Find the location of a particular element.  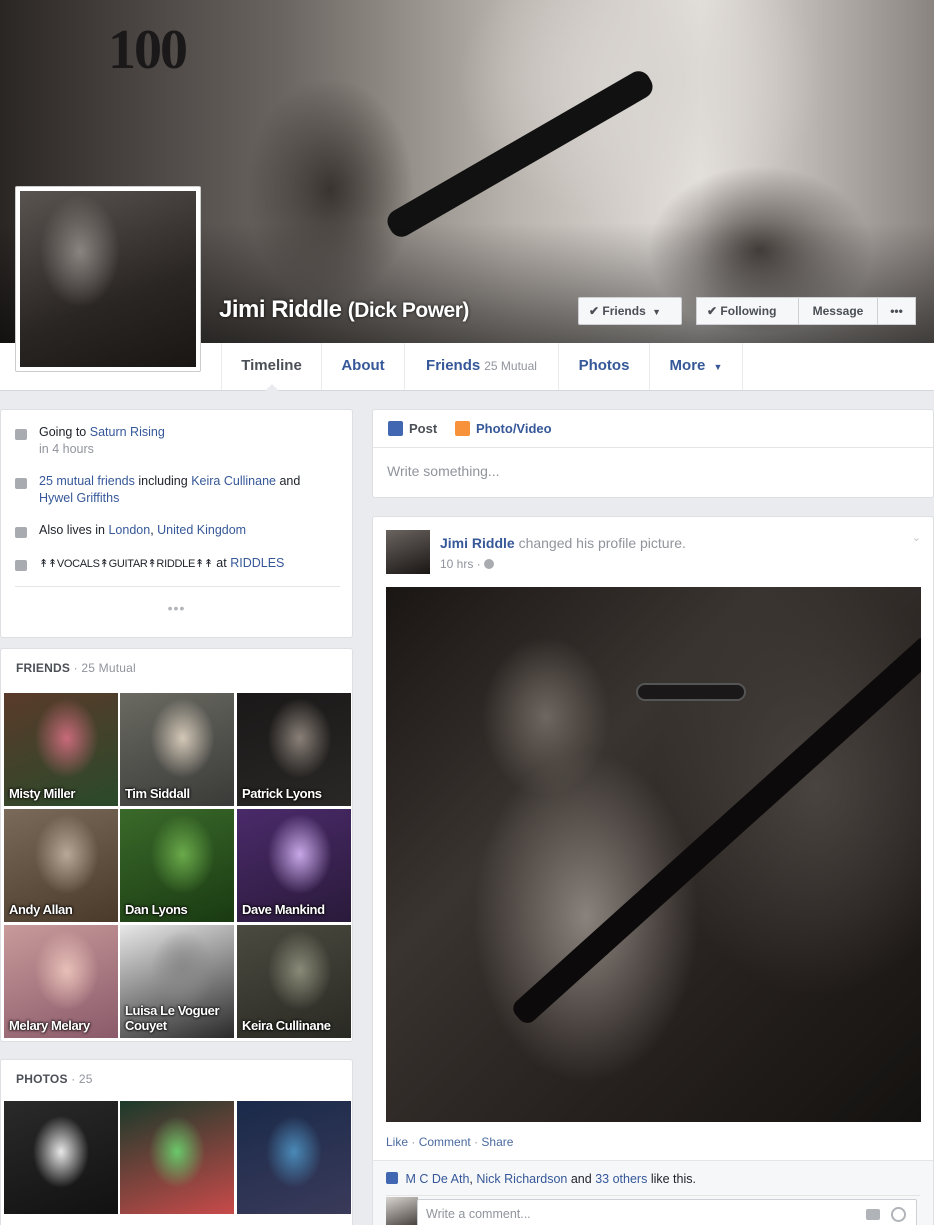

tab-timeline: Timeline is located at coordinates (271, 367).